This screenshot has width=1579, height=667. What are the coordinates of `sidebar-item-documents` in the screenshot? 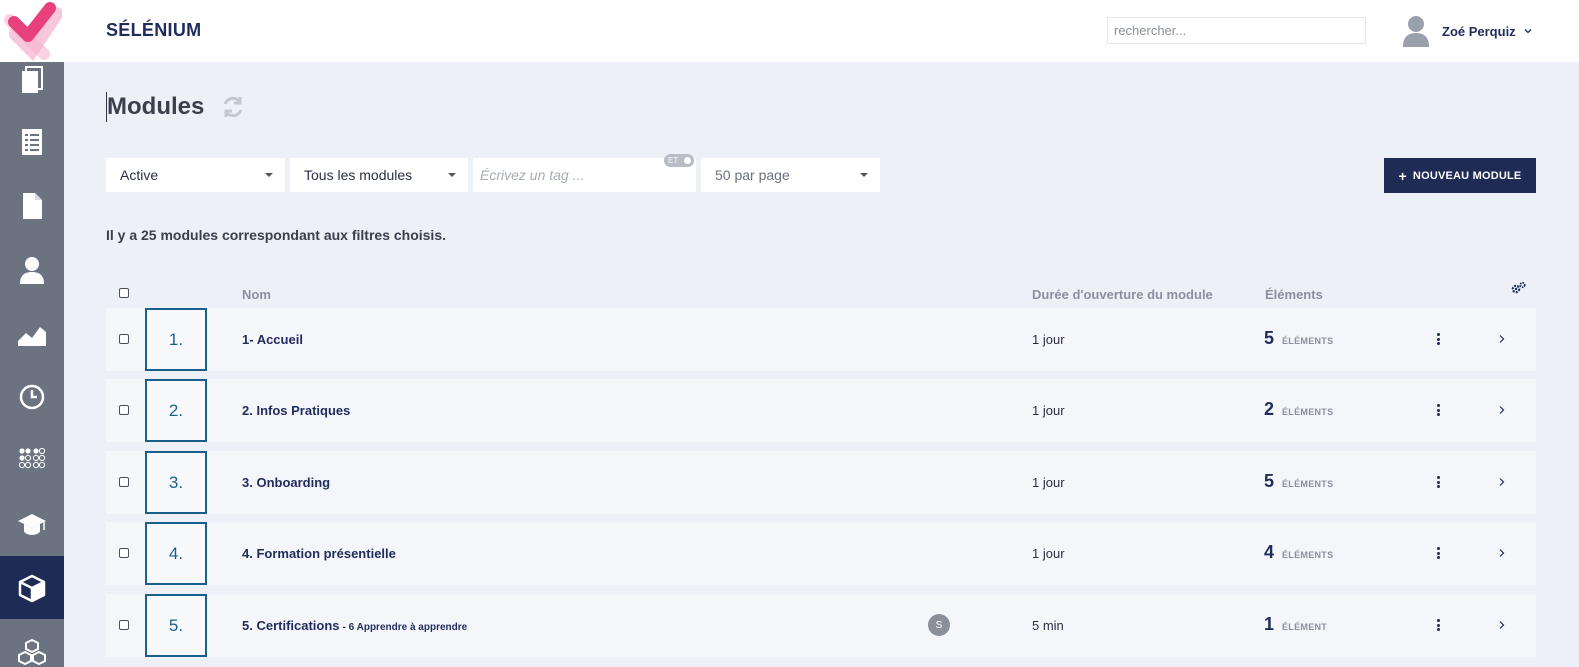 It's located at (32, 205).